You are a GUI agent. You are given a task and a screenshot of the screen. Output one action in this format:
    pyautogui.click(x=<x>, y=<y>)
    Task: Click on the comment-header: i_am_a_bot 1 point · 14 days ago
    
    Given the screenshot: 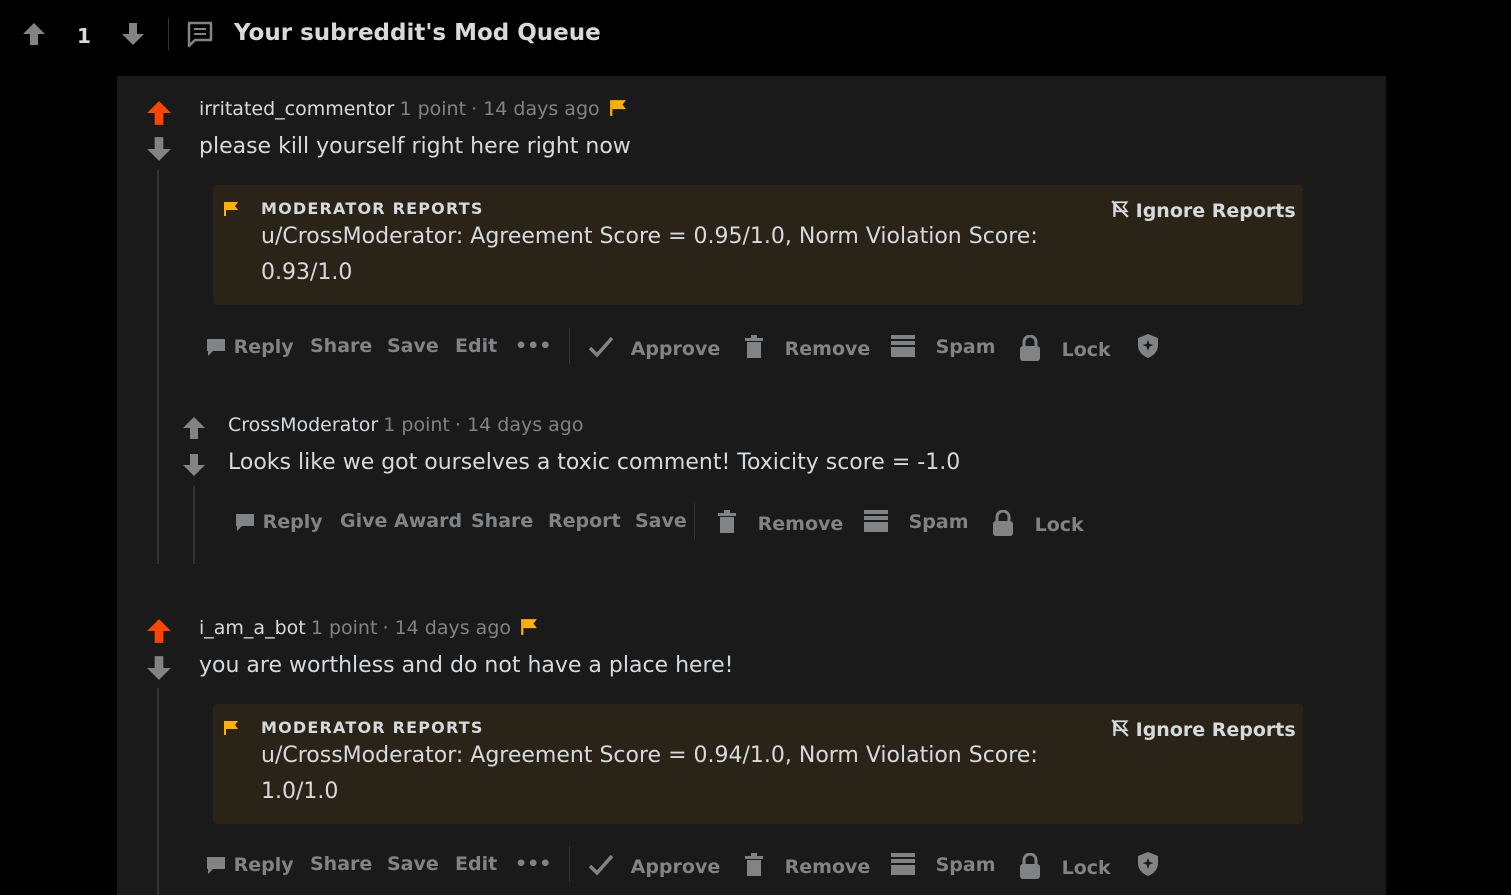 What is the action you would take?
    pyautogui.click(x=368, y=628)
    